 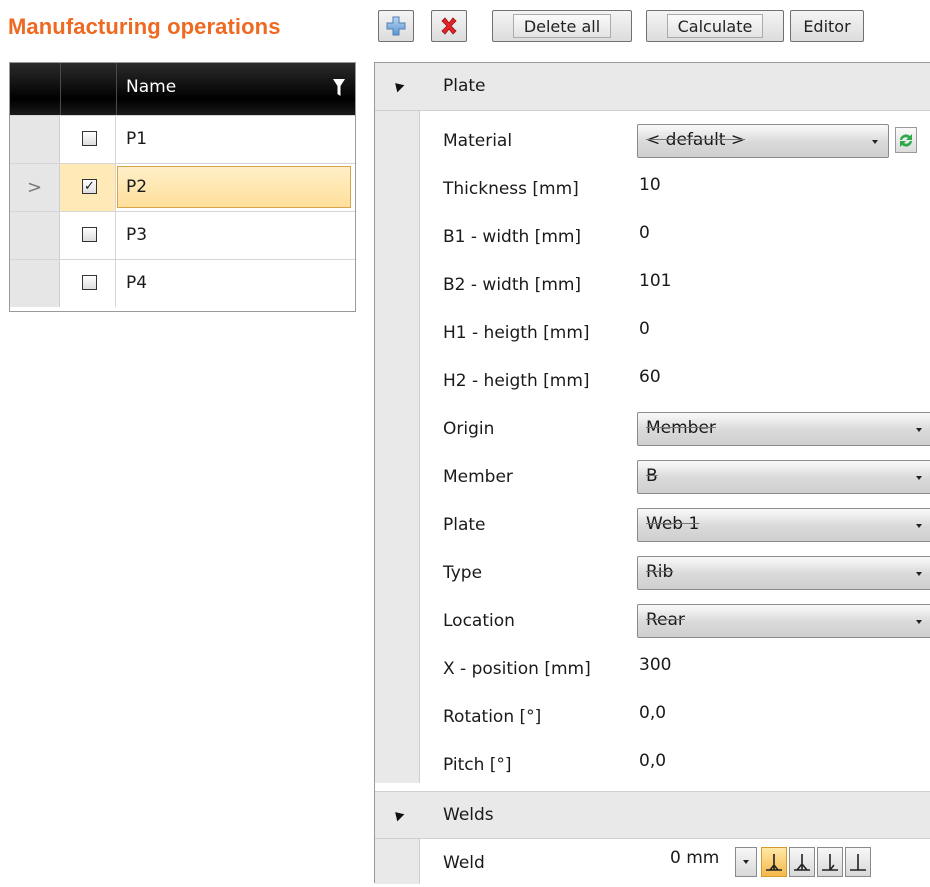 I want to click on section-welds: Welds, so click(x=652, y=815).